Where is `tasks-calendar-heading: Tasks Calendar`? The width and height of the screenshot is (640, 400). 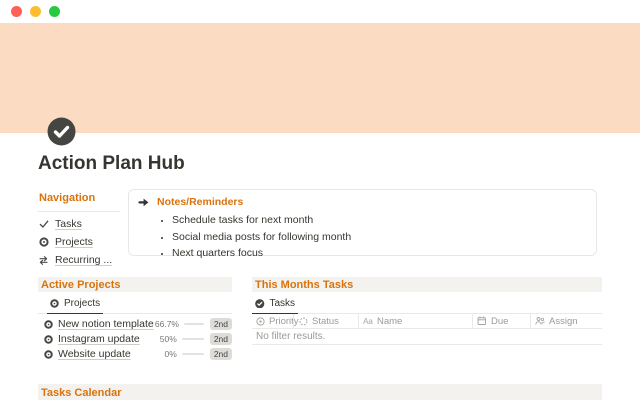 tasks-calendar-heading: Tasks Calendar is located at coordinates (320, 392).